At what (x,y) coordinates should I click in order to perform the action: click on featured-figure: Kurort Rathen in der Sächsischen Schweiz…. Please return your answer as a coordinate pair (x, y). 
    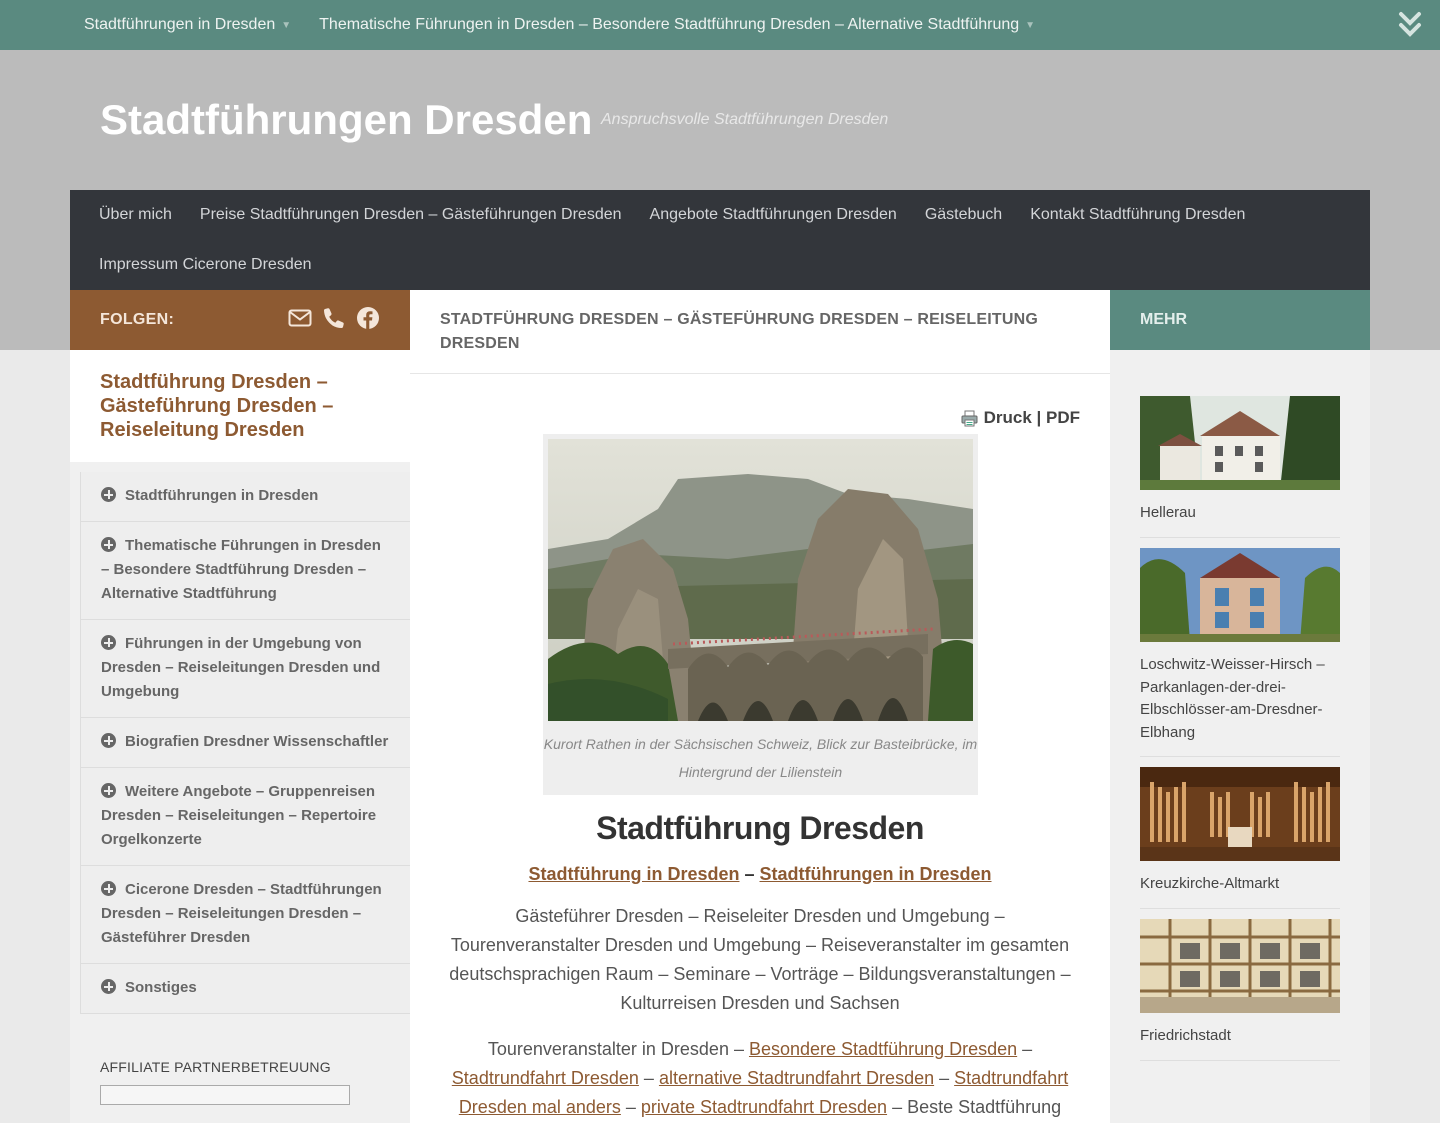
    Looking at the image, I should click on (760, 614).